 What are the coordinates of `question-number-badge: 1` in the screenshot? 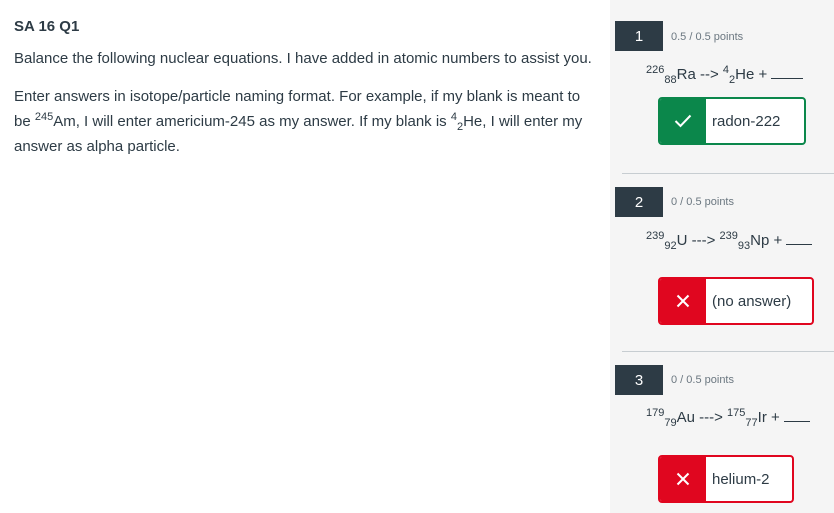 It's located at (639, 36).